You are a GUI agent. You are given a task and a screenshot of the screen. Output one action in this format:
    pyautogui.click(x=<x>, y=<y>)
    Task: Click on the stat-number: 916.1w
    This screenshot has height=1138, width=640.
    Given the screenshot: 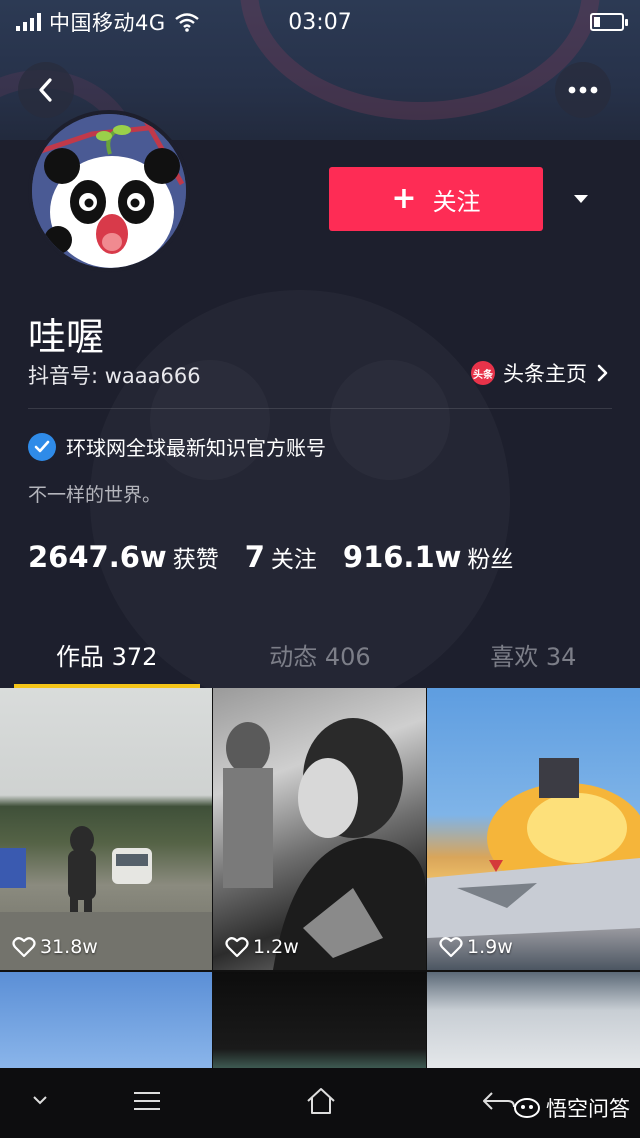 What is the action you would take?
    pyautogui.click(x=402, y=557)
    